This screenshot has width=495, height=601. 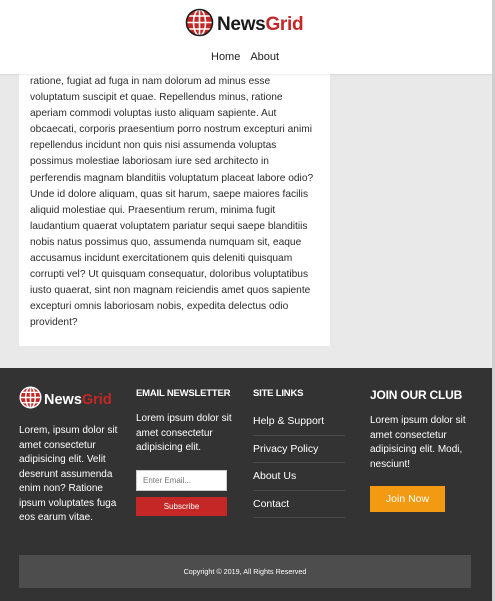 I want to click on list-item: Help & Support, so click(x=299, y=422).